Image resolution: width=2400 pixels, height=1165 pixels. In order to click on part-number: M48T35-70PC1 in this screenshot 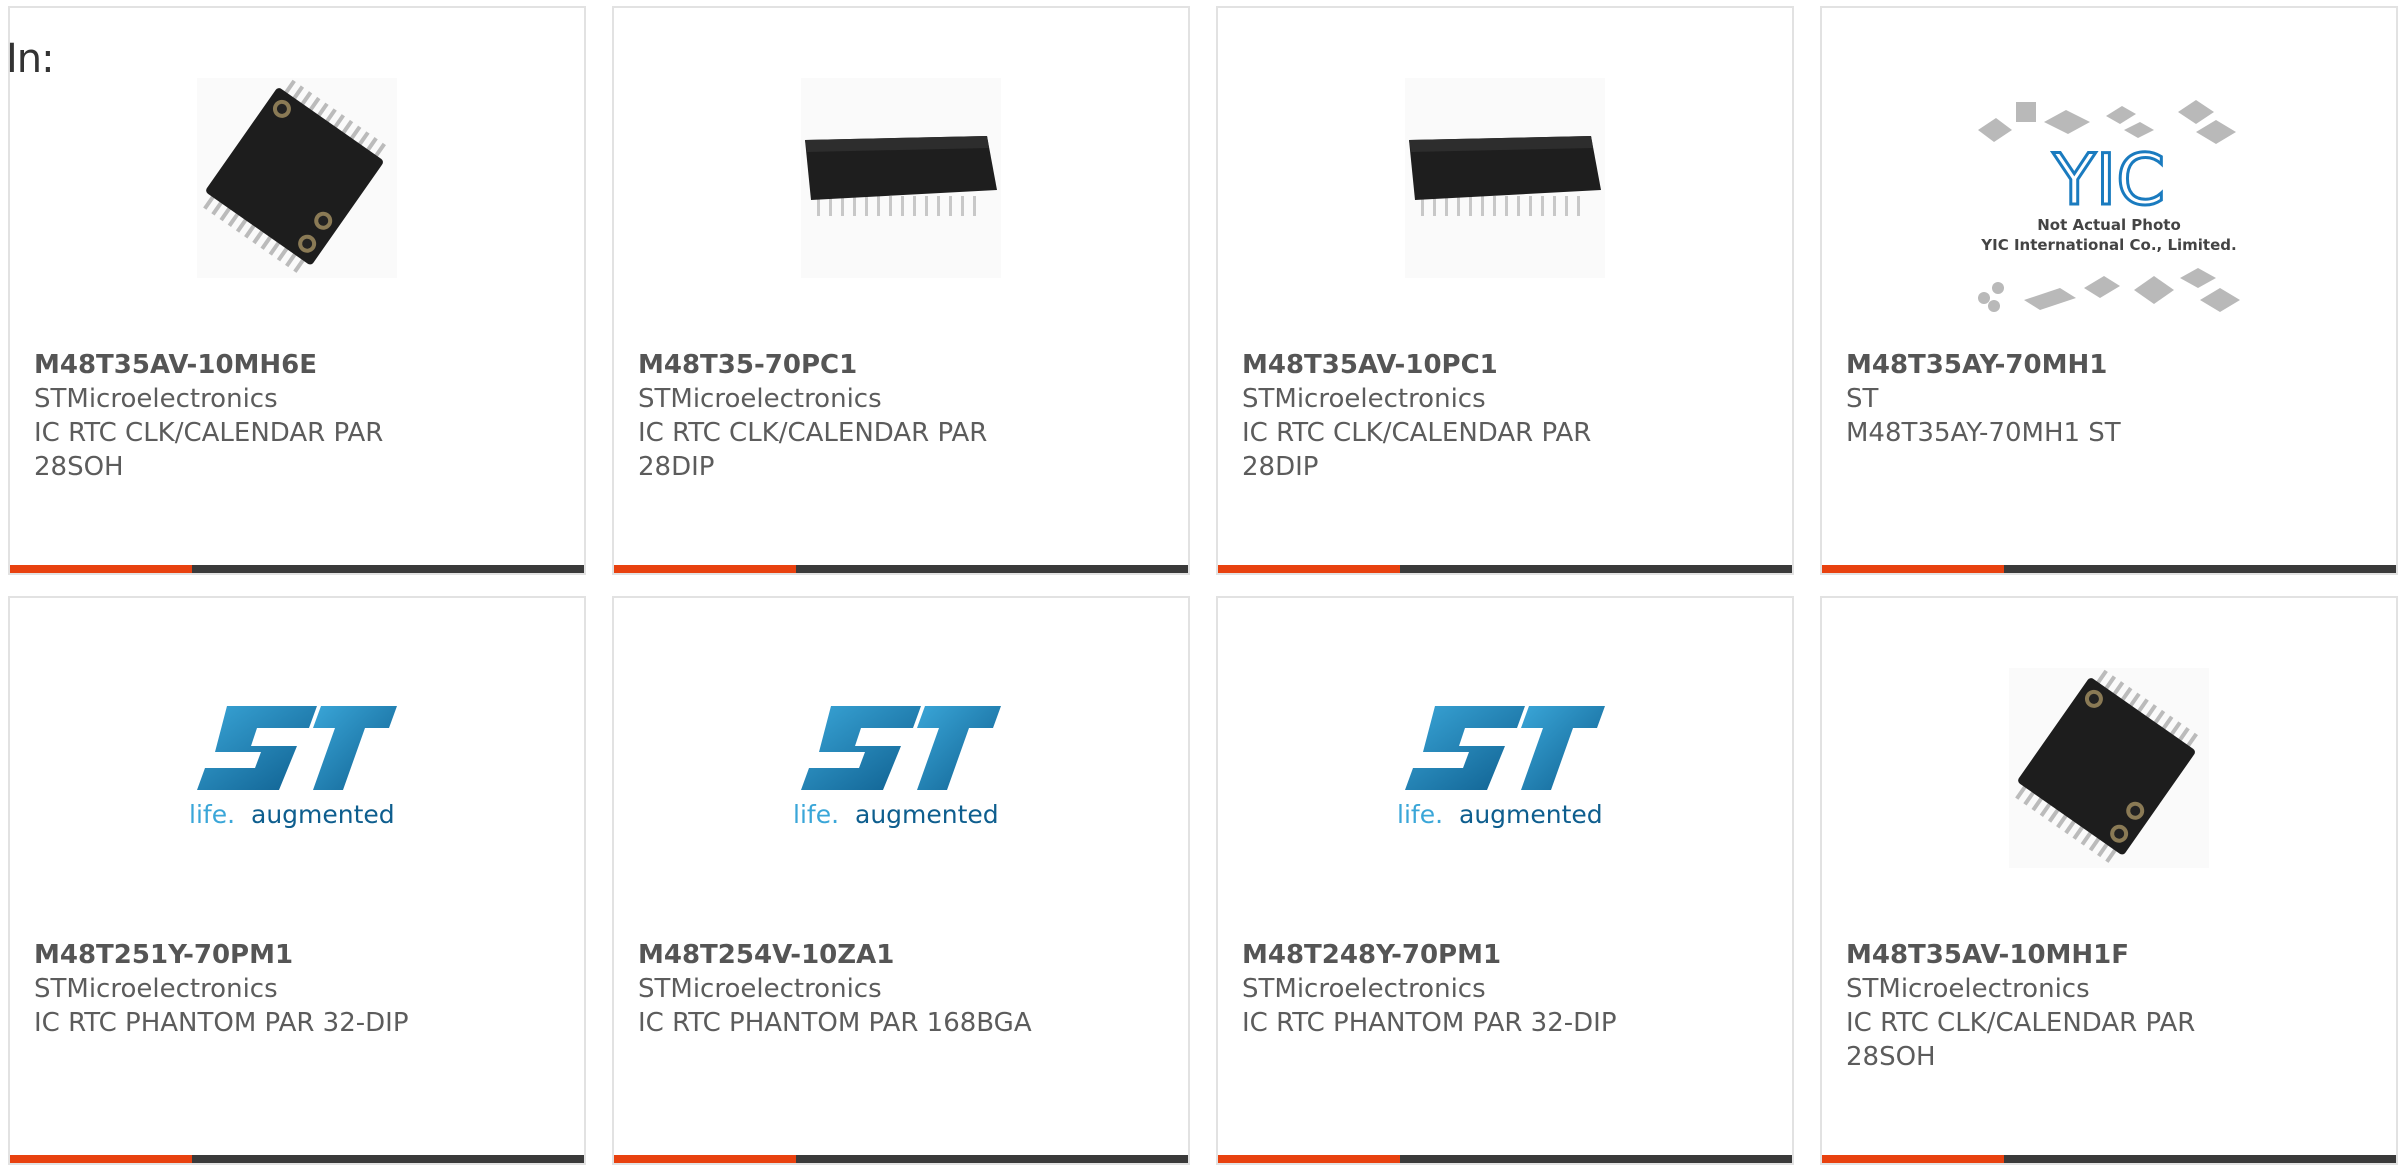, I will do `click(903, 365)`.